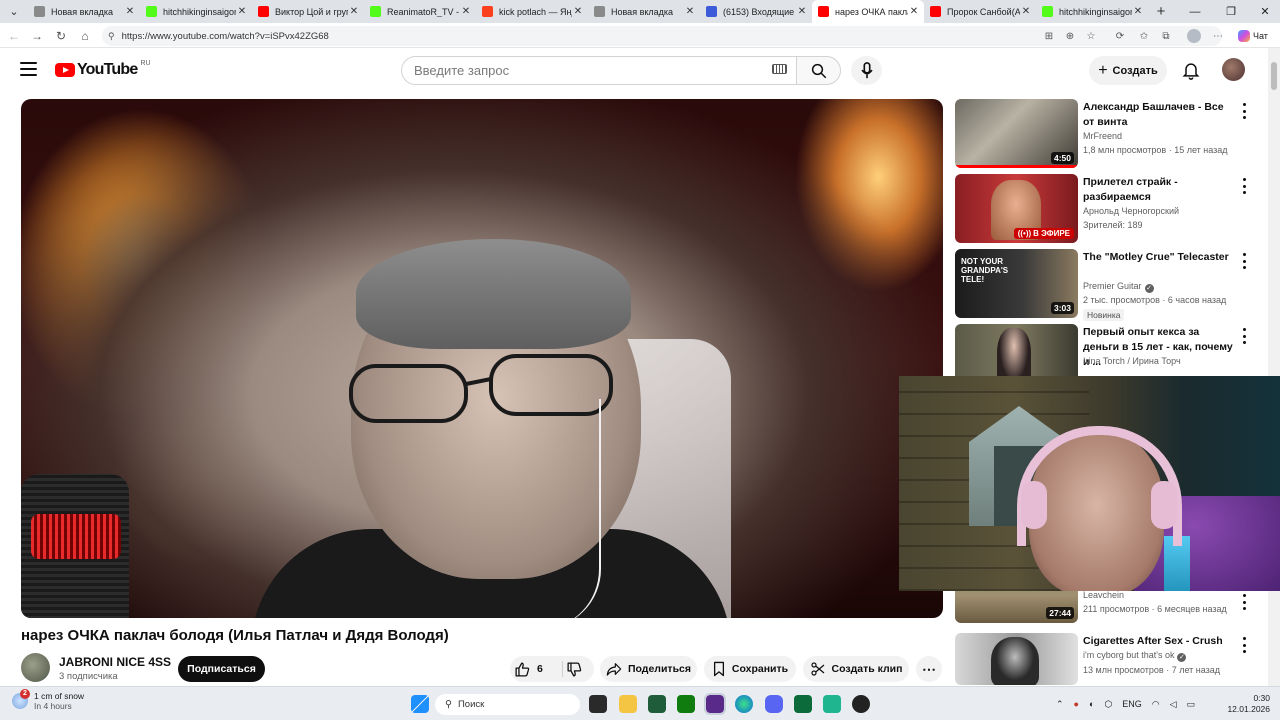 The image size is (1280, 721). I want to click on guide-menu-icon, so click(28, 69).